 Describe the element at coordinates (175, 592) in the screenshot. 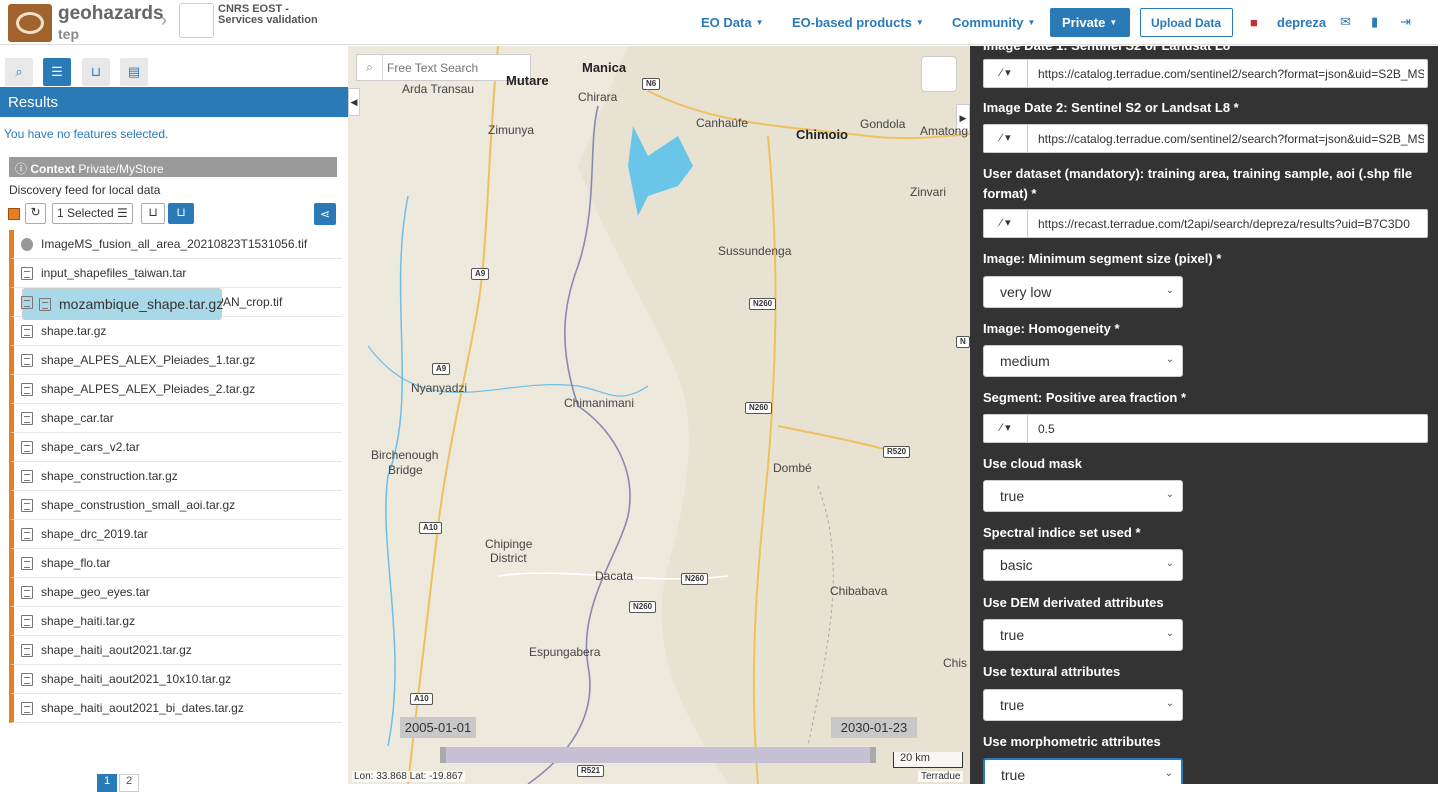

I see `list-item: shape_geo_eyes.tar` at that location.